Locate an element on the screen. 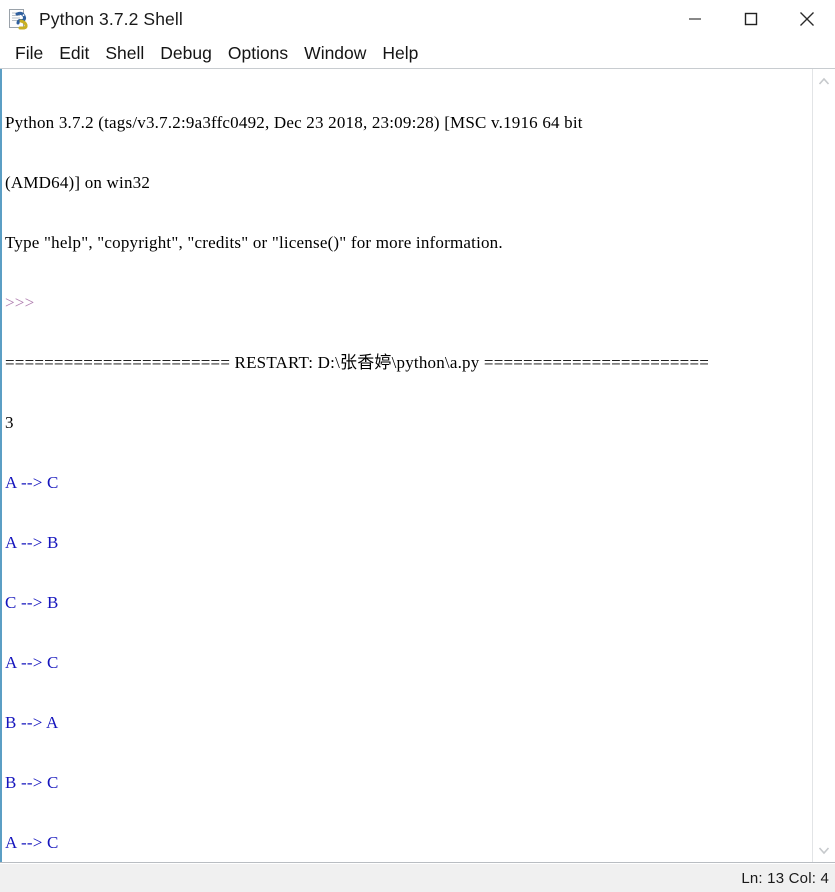  cursor-position-status: Ln: 13 Col: 4 is located at coordinates (785, 878).